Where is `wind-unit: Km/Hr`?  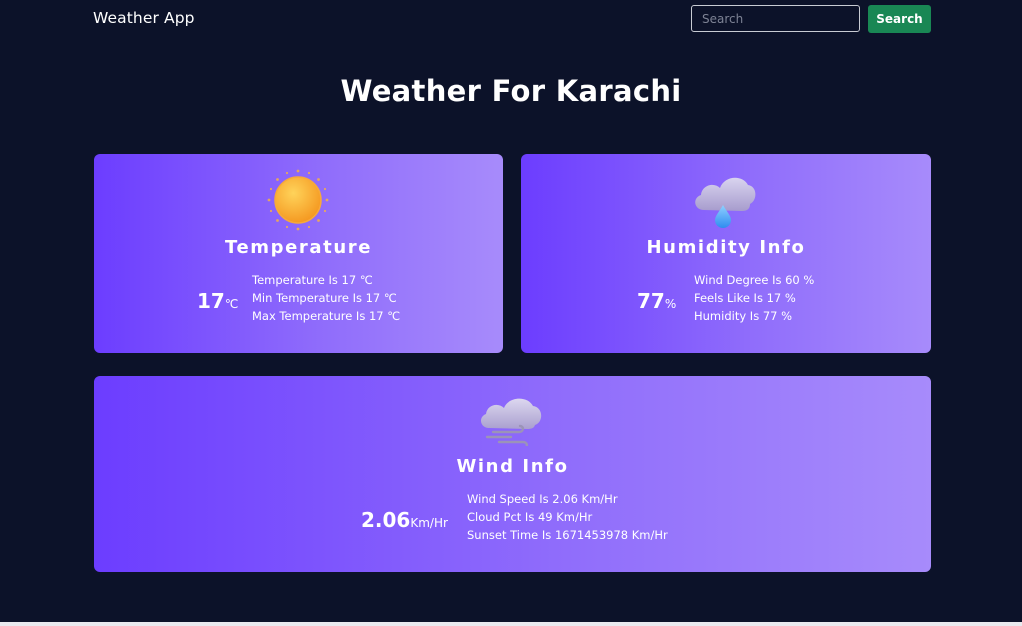
wind-unit: Km/Hr is located at coordinates (429, 523).